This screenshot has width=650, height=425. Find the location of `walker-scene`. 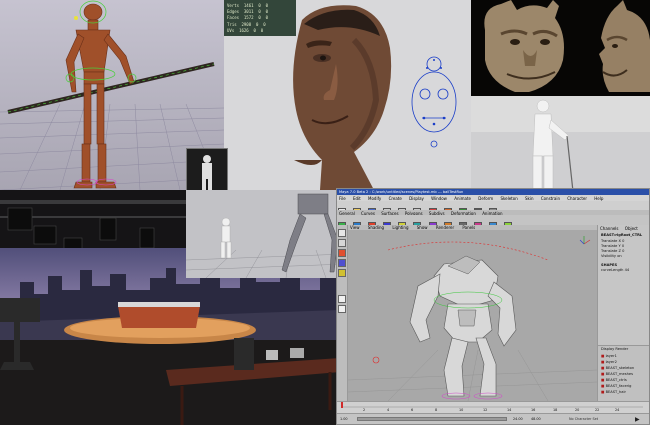

walker-scene is located at coordinates (266, 234).